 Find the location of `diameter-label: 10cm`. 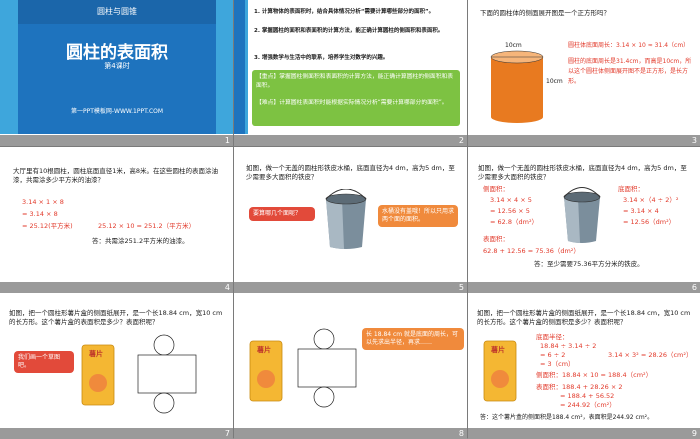

diameter-label: 10cm is located at coordinates (513, 45).